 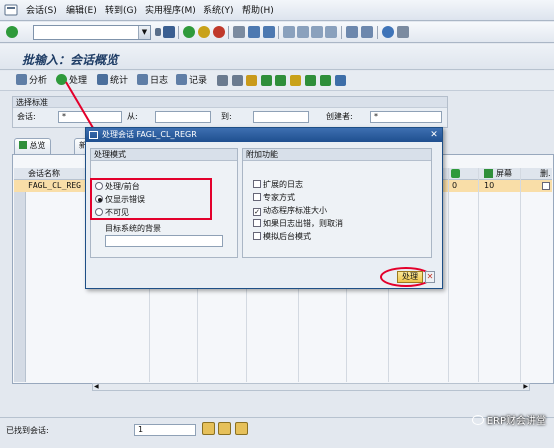 What do you see at coordinates (403, 32) in the screenshot?
I see `customize-layout-icon` at bounding box center [403, 32].